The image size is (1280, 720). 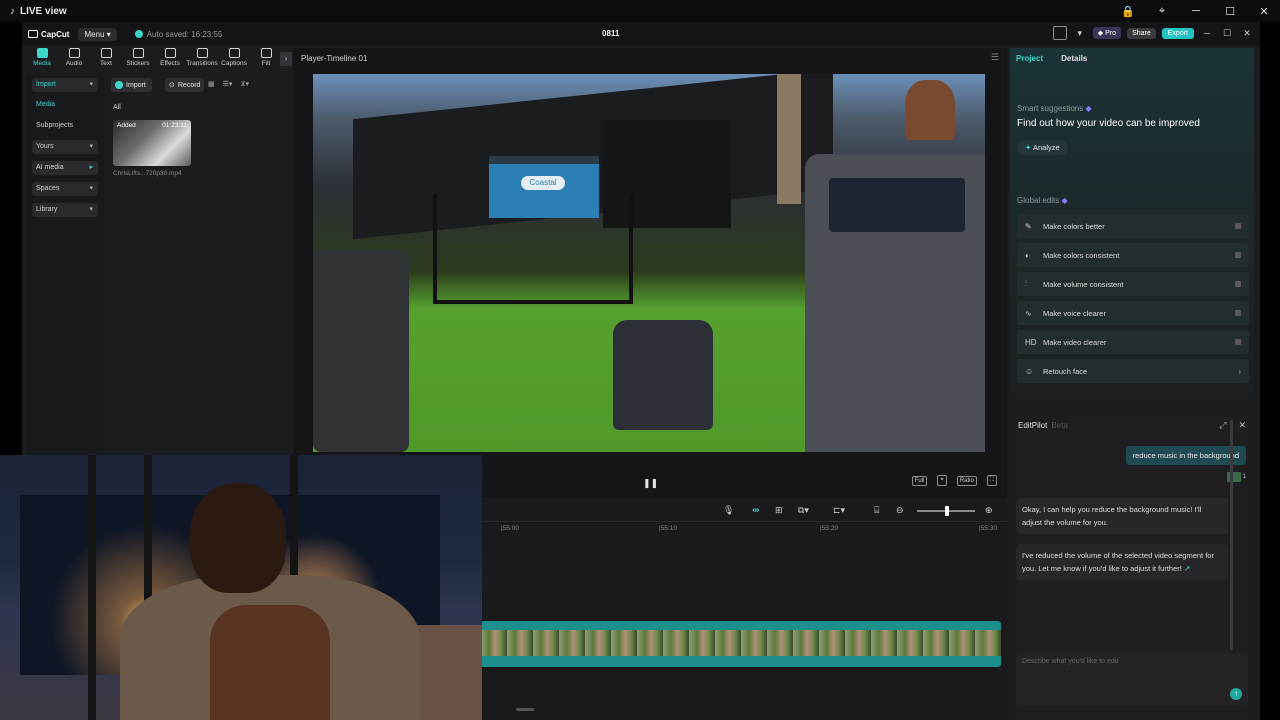 What do you see at coordinates (1028, 147) in the screenshot?
I see `sparkle-icon: ✦` at bounding box center [1028, 147].